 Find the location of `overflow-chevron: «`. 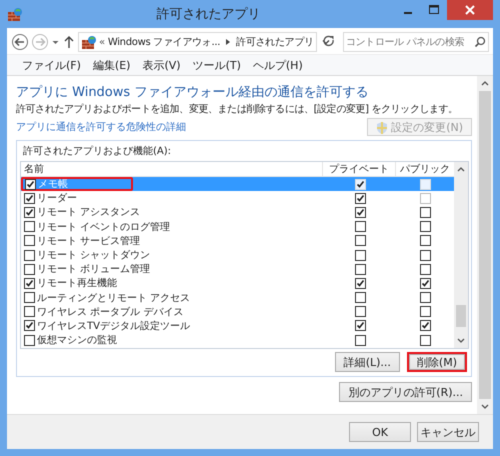

overflow-chevron: « is located at coordinates (102, 42).